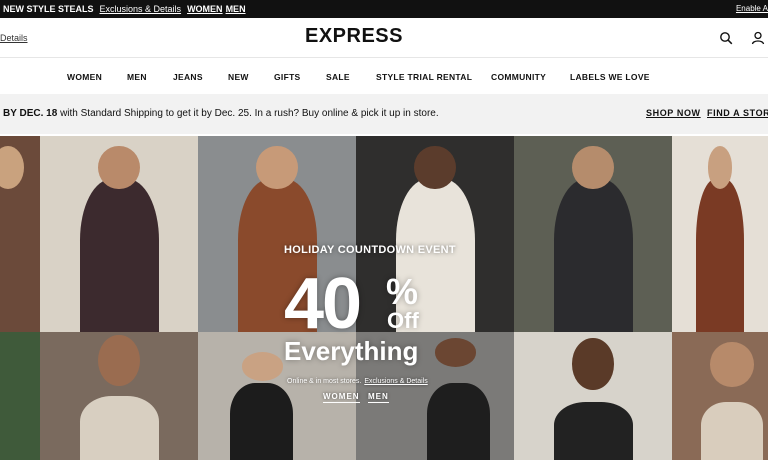  What do you see at coordinates (205, 9) in the screenshot?
I see `promo-women-link: WOMEN` at bounding box center [205, 9].